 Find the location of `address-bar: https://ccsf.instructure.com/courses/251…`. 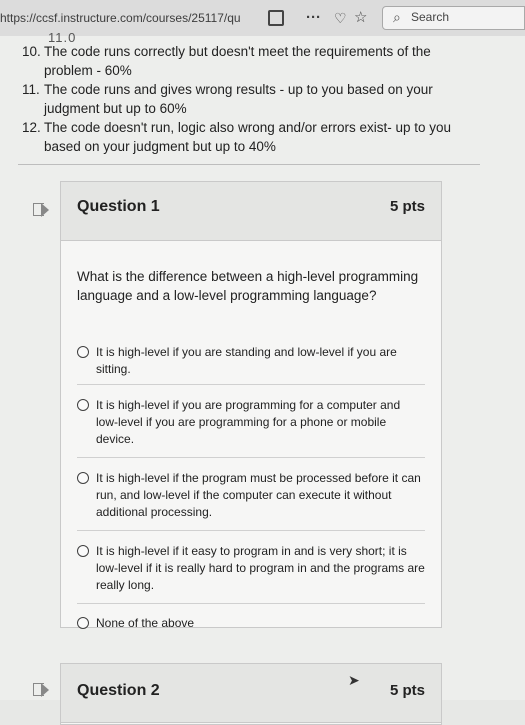

address-bar: https://ccsf.instructure.com/courses/251… is located at coordinates (124, 18).